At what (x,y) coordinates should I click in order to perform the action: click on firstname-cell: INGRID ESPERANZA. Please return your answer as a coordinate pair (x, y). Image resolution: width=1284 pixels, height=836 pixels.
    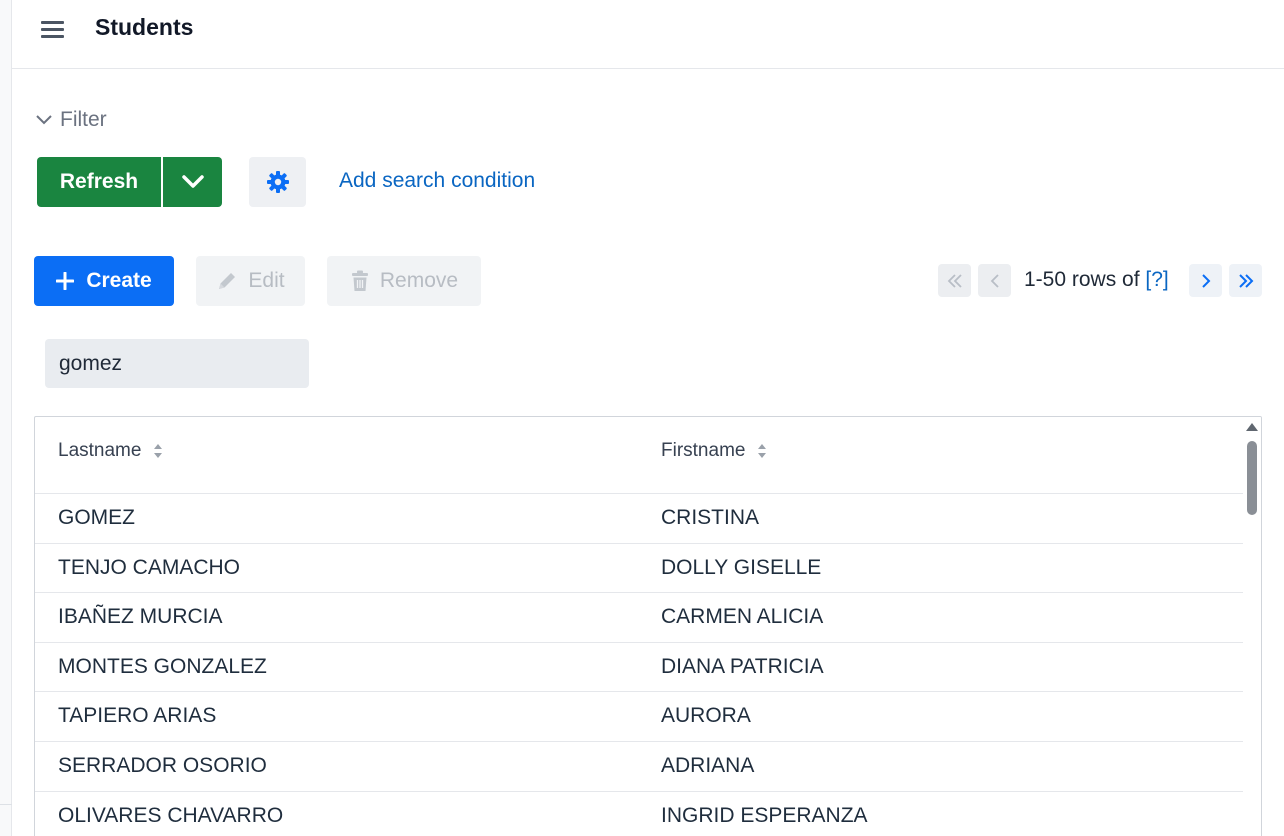
    Looking at the image, I should click on (764, 815).